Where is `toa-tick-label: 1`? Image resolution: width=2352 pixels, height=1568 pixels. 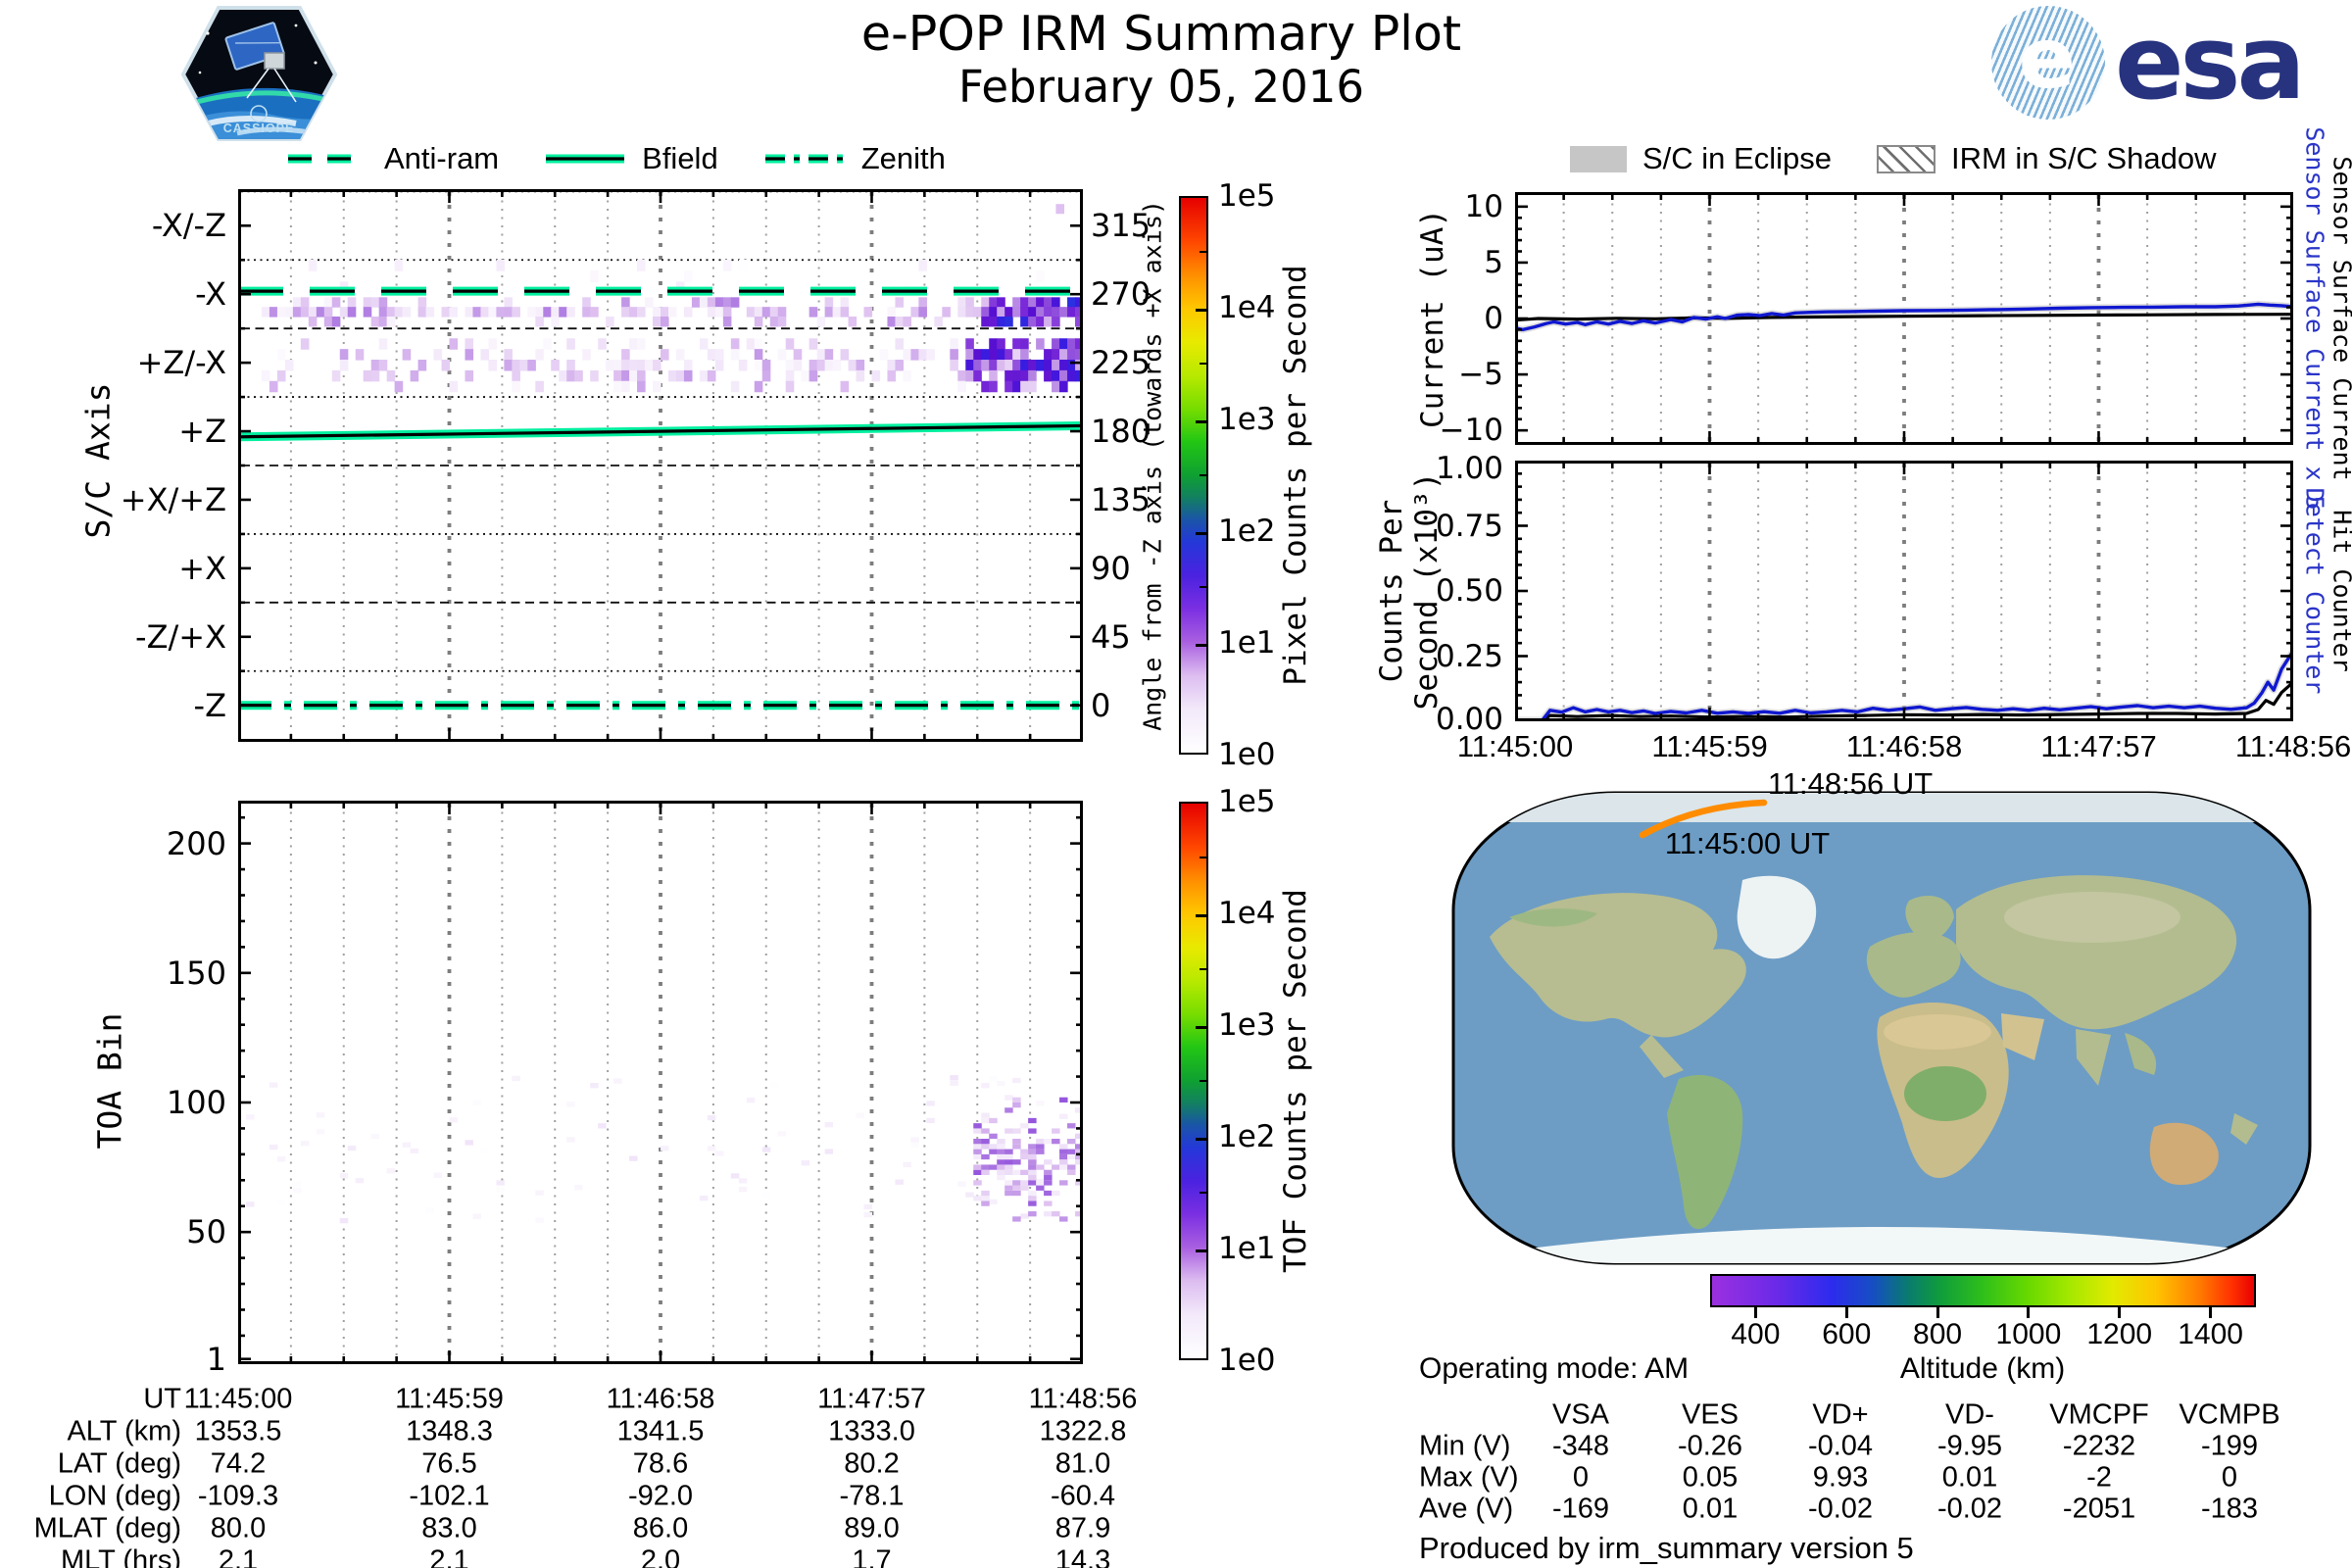 toa-tick-label: 1 is located at coordinates (216, 1359).